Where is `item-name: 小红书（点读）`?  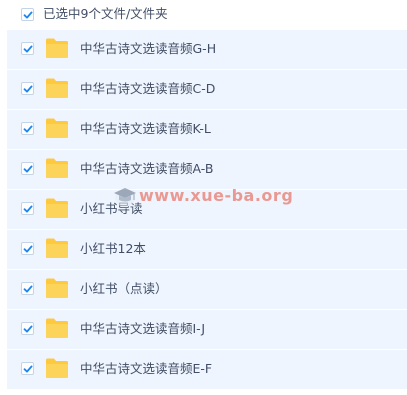
item-name: 小红书（点读） is located at coordinates (124, 288).